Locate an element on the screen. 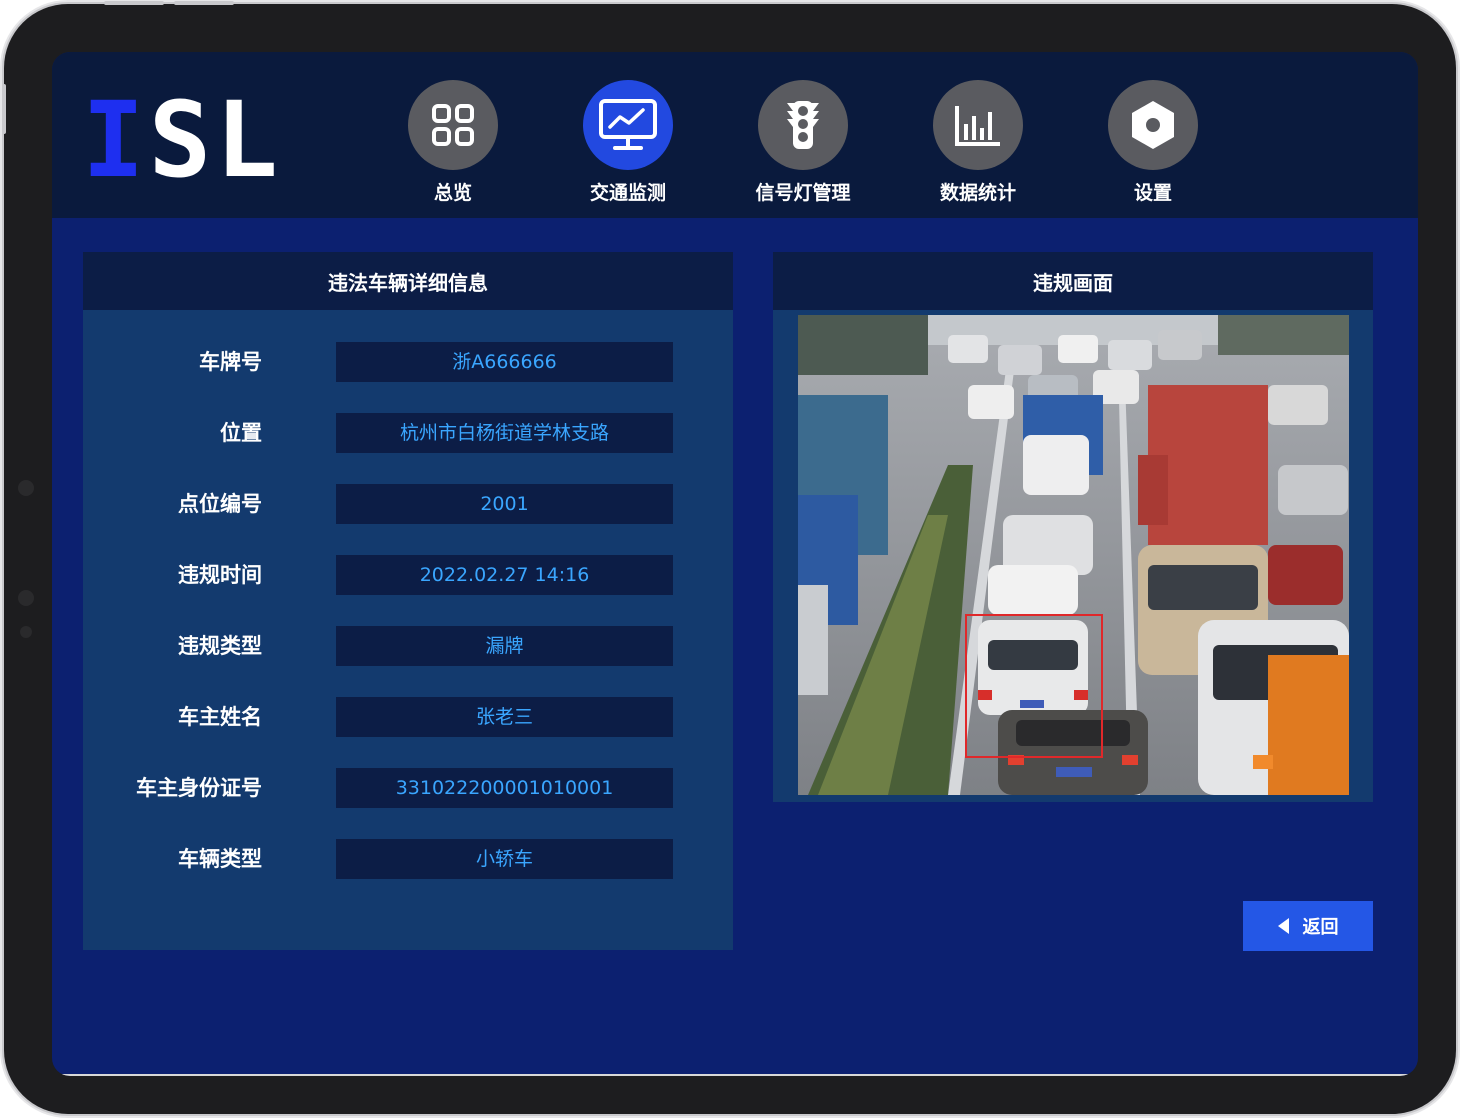 The height and width of the screenshot is (1118, 1460). settings-hexagon-icon is located at coordinates (1153, 125).